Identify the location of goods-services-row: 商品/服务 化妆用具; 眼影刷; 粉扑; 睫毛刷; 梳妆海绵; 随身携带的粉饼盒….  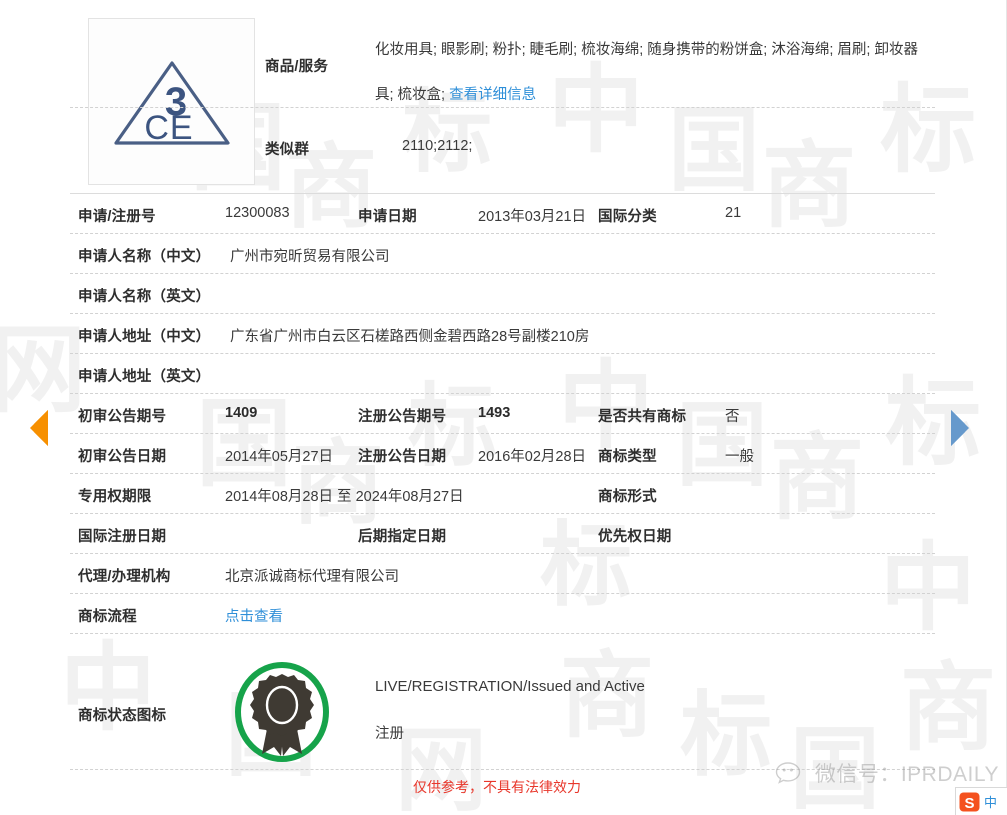
(502, 54).